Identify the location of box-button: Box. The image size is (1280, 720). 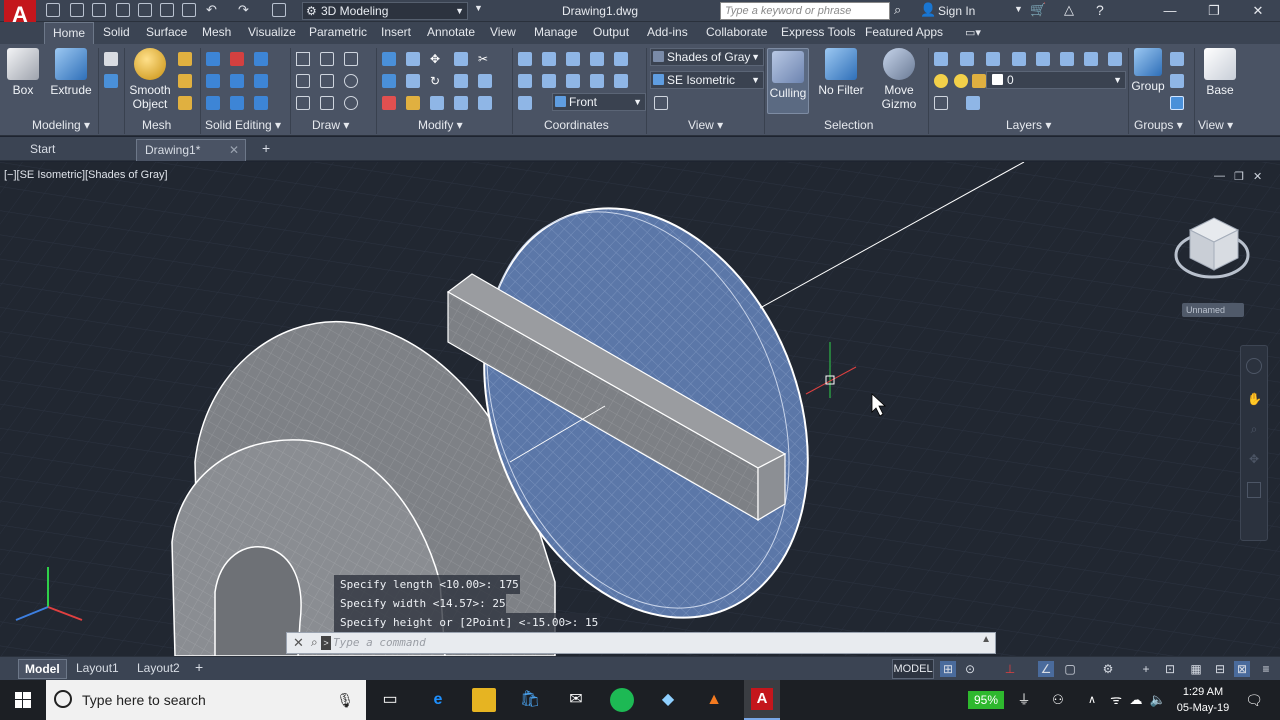
(23, 72).